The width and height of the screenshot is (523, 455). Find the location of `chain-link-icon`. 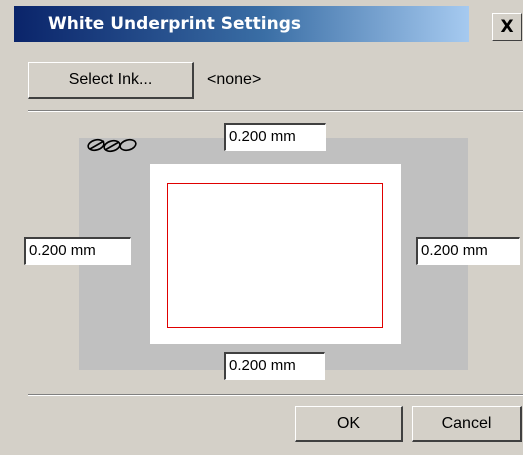

chain-link-icon is located at coordinates (114, 146).